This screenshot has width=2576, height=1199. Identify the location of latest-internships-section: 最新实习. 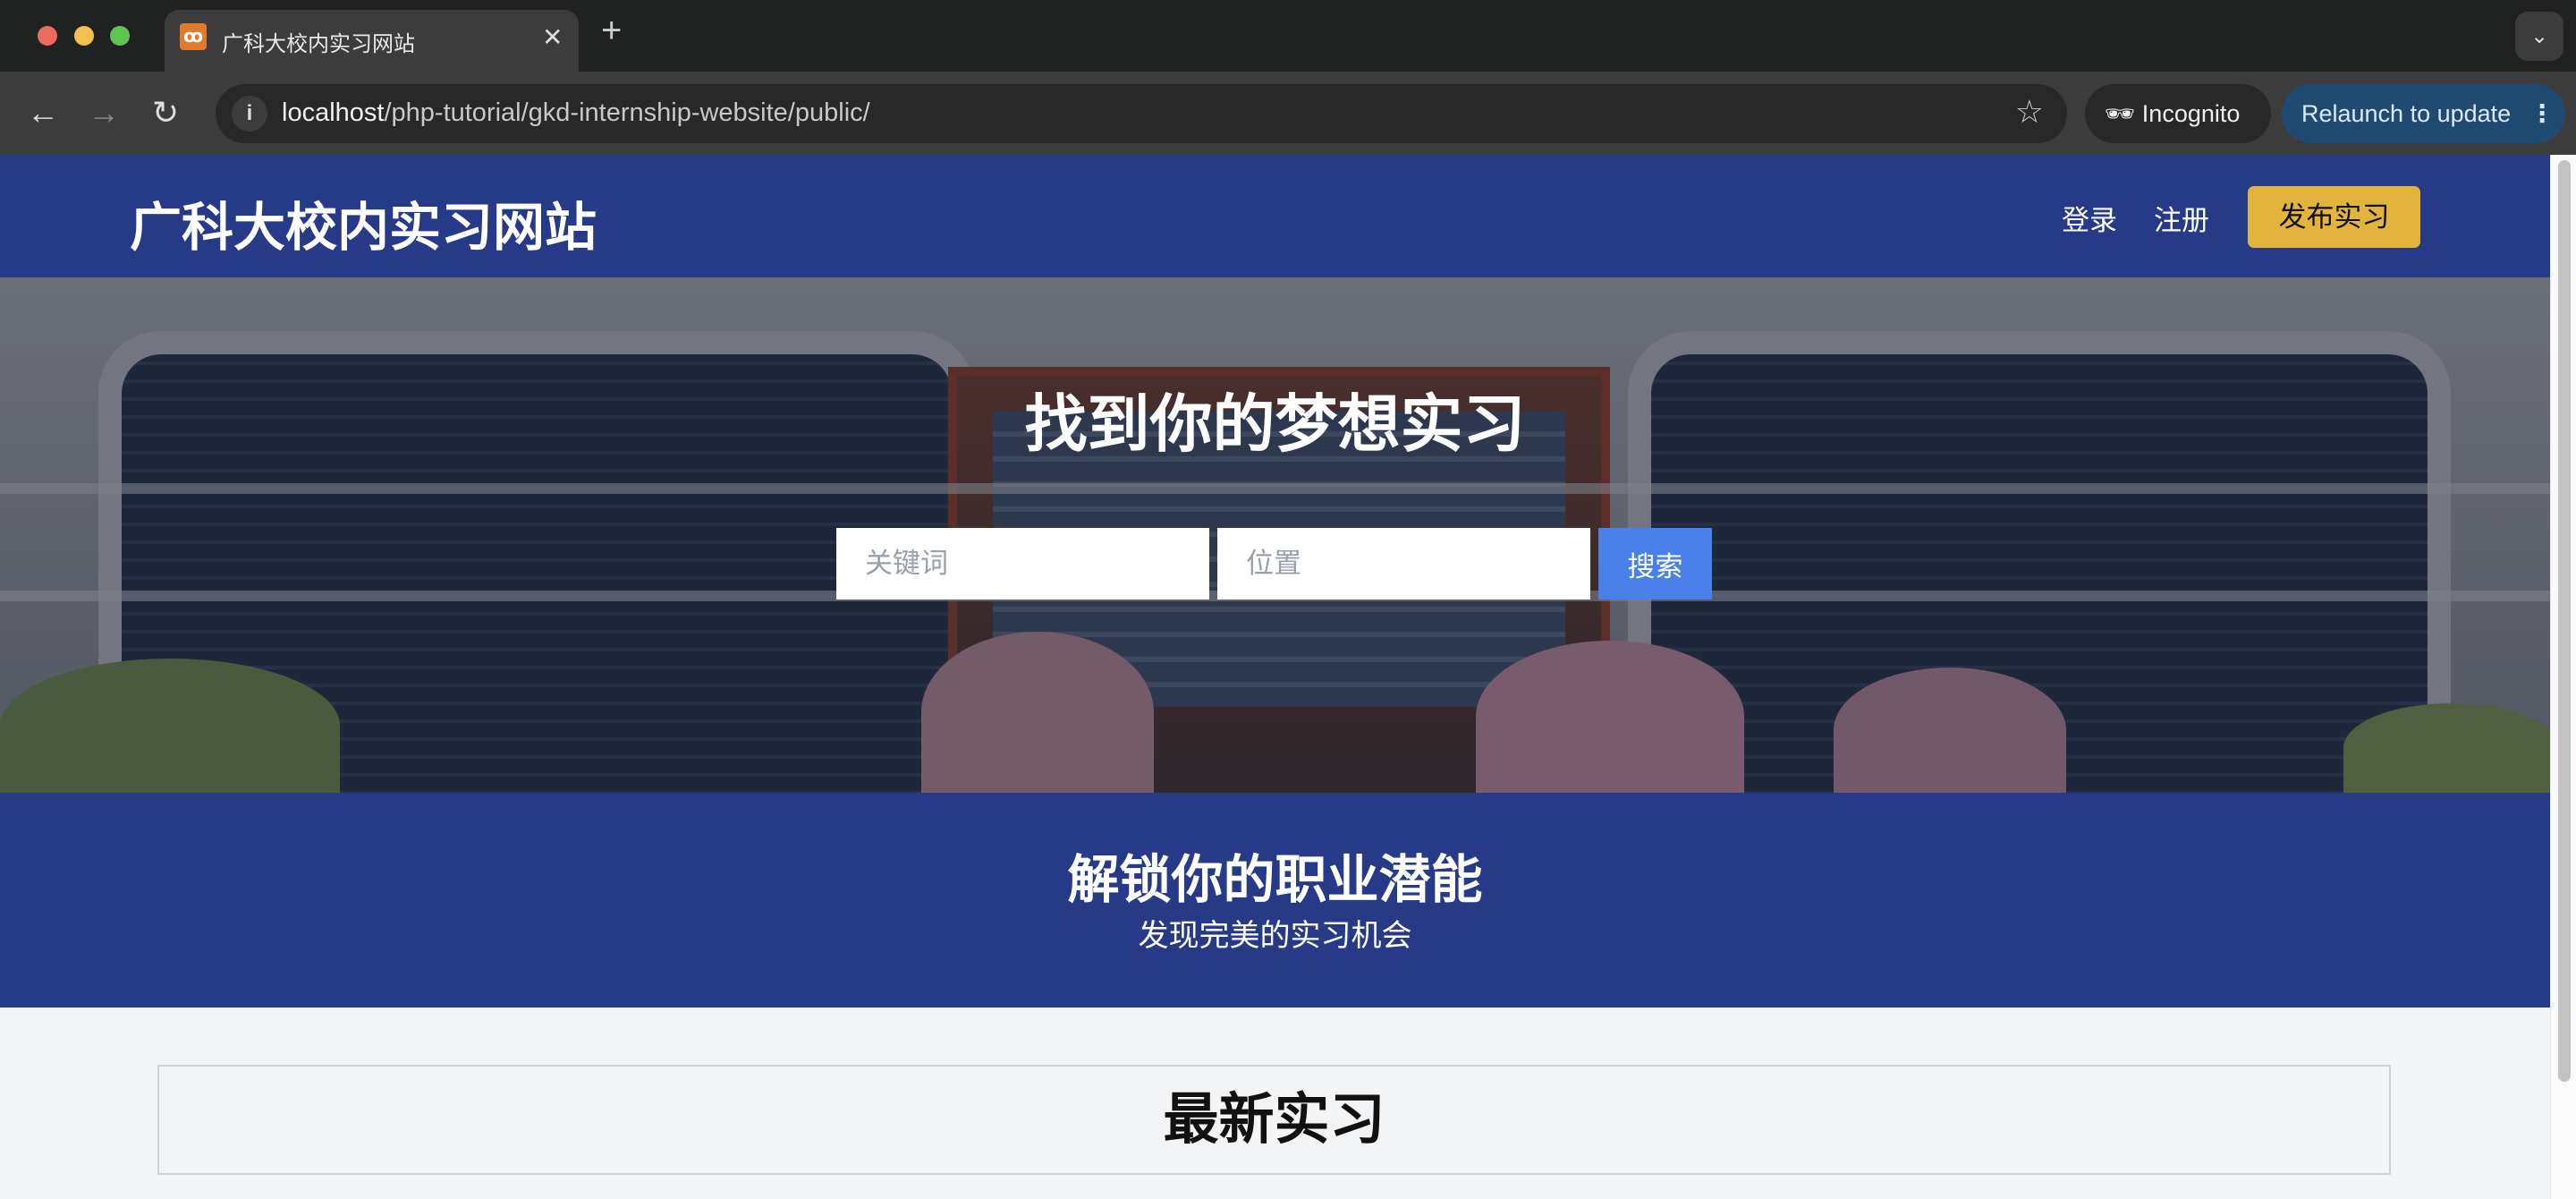
(1274, 1120).